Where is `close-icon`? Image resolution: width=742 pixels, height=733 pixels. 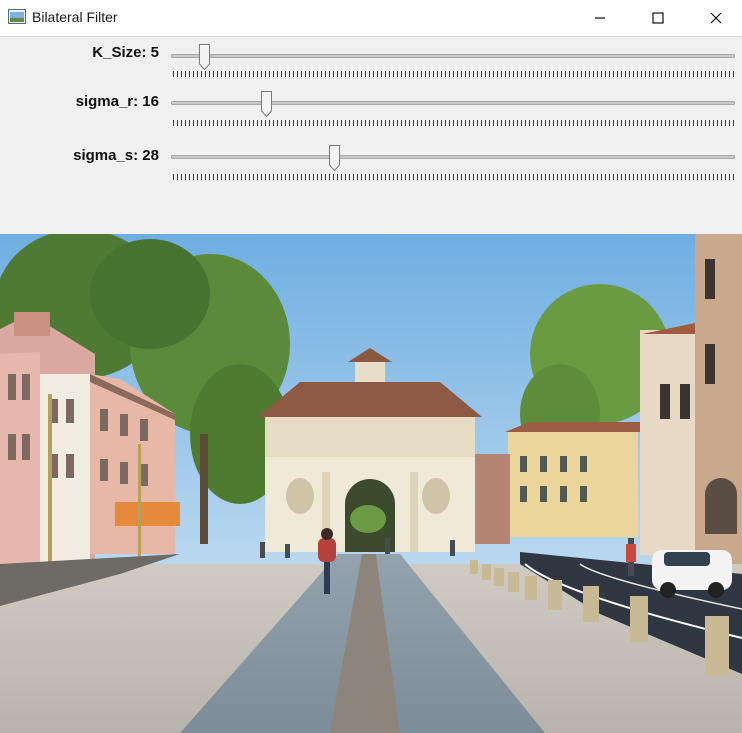 close-icon is located at coordinates (716, 18).